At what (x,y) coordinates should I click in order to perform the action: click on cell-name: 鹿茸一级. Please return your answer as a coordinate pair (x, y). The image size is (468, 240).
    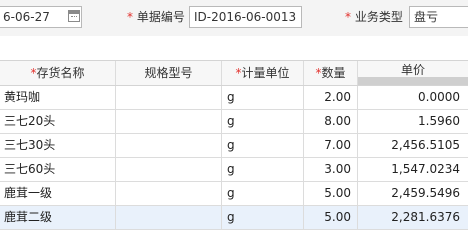
    Looking at the image, I should click on (58, 193).